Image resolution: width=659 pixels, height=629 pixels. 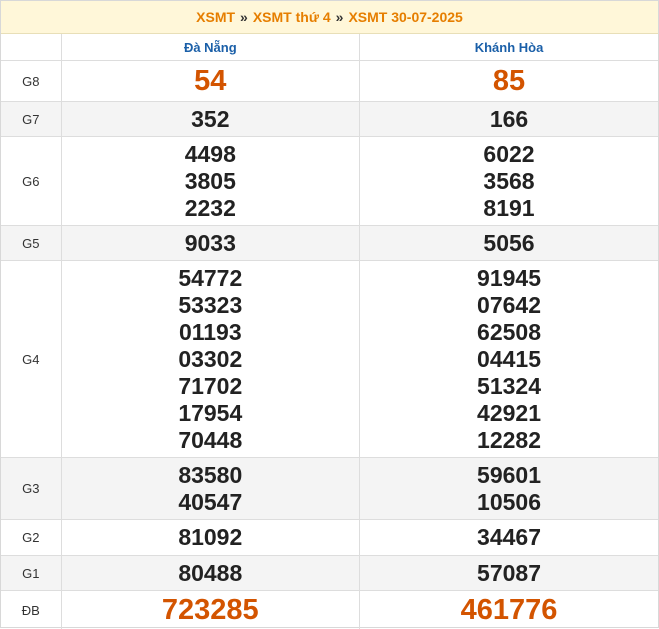 I want to click on result-number: 17954, so click(x=210, y=413).